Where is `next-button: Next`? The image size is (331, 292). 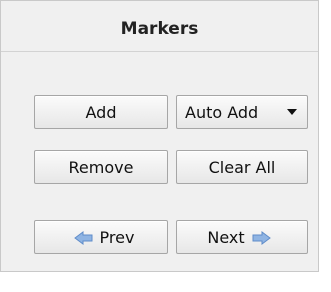 next-button: Next is located at coordinates (242, 237).